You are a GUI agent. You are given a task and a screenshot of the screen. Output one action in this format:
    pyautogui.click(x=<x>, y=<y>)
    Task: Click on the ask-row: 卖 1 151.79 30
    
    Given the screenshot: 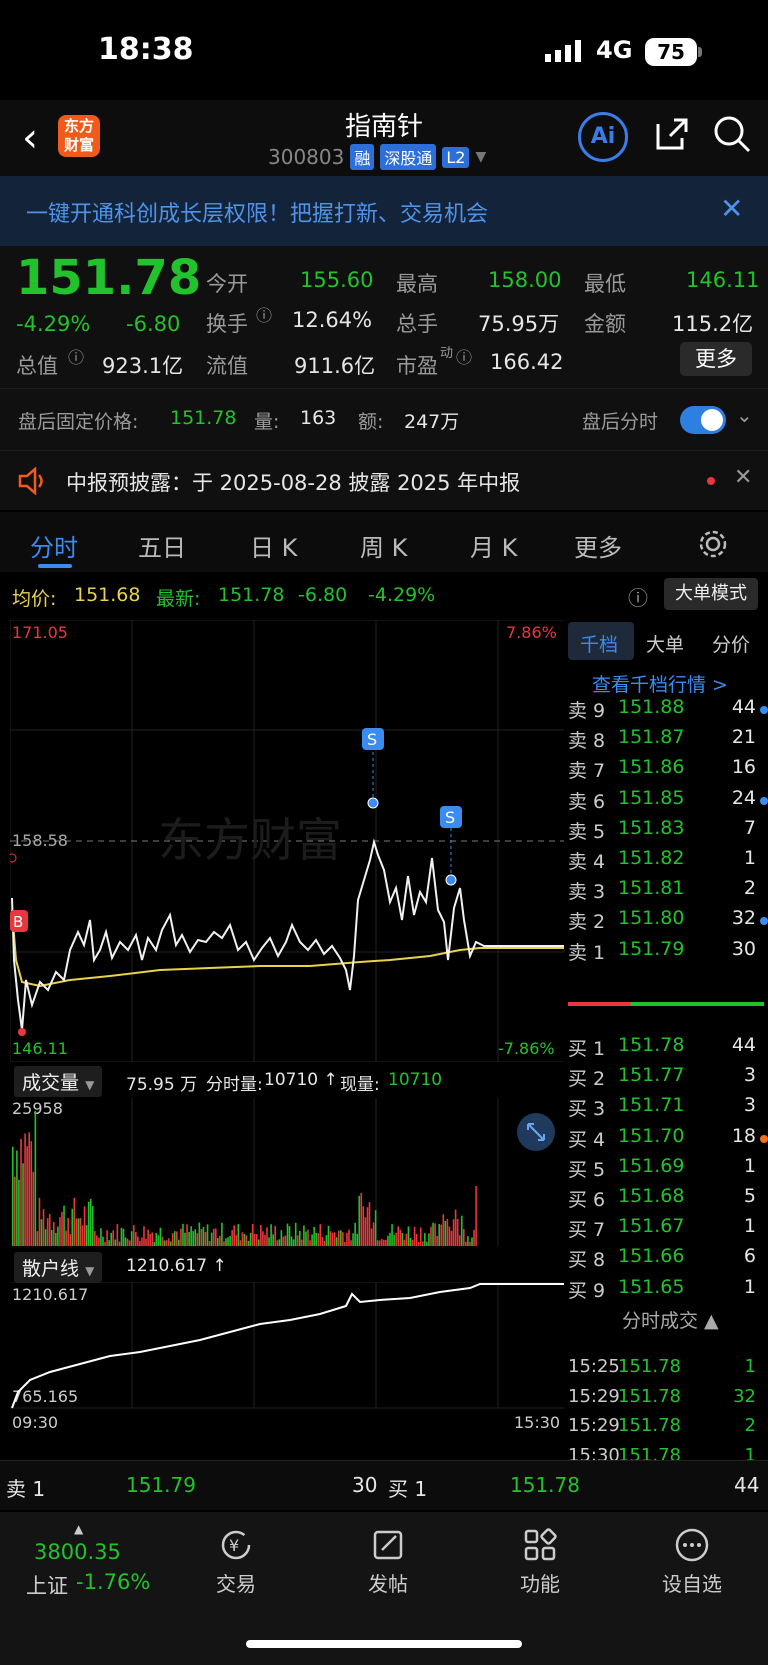 What is the action you would take?
    pyautogui.click(x=666, y=953)
    